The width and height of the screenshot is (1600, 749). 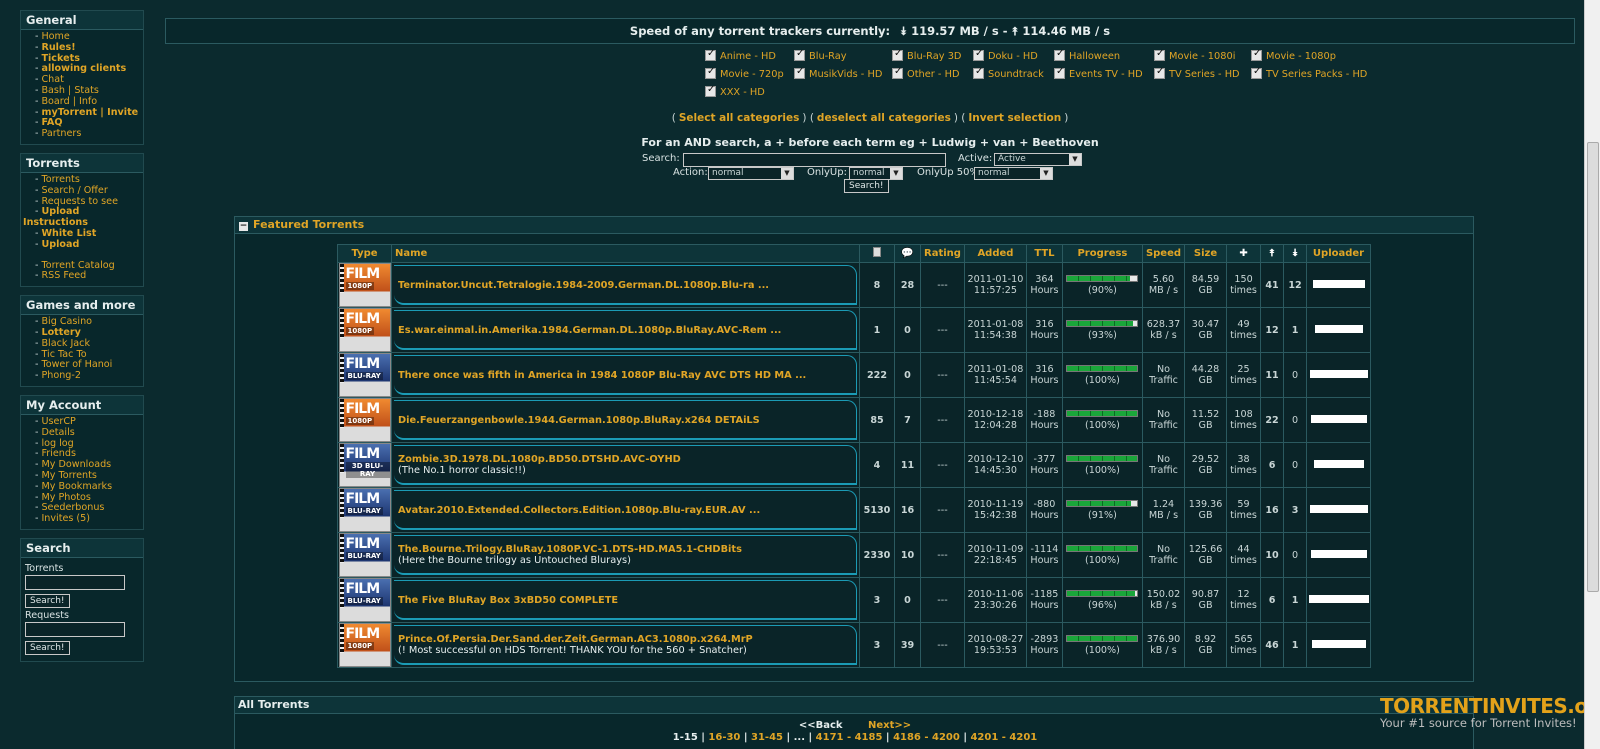 I want to click on category-movie-720p: Movie - 720p, so click(x=744, y=73).